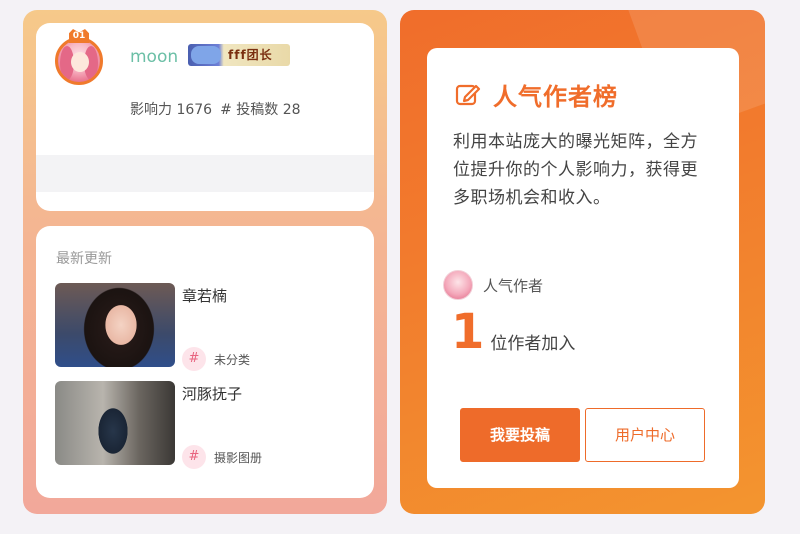  I want to click on post-category: # 未分类, so click(216, 359).